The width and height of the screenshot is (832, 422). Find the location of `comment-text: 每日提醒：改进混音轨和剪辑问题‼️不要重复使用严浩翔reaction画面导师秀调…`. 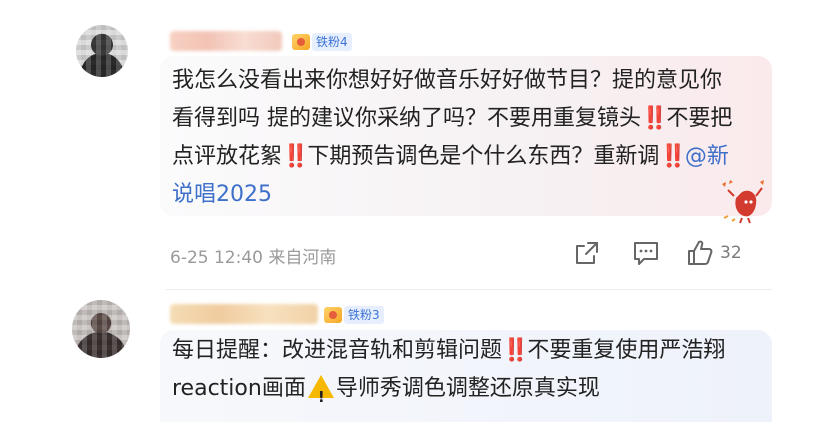

comment-text: 每日提醒：改进混音轨和剪辑问题‼️不要重复使用严浩翔reaction画面导师秀调… is located at coordinates (462, 374).